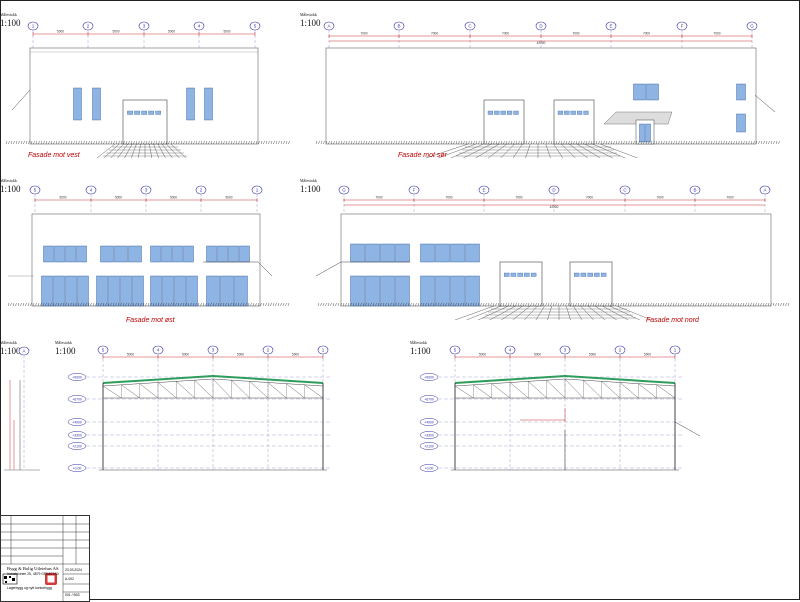  What do you see at coordinates (552, 253) in the screenshot?
I see `facade-north: G F E D C B A7000 7000 7000 7000 7000 700042000` at bounding box center [552, 253].